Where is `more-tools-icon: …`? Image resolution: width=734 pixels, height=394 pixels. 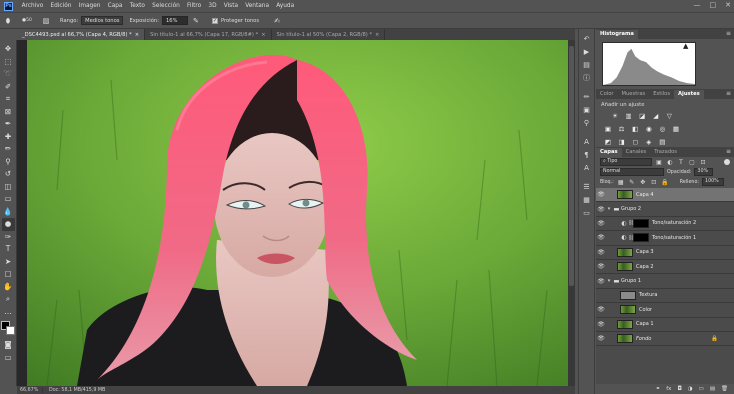
more-tools-icon: … is located at coordinates (8, 312).